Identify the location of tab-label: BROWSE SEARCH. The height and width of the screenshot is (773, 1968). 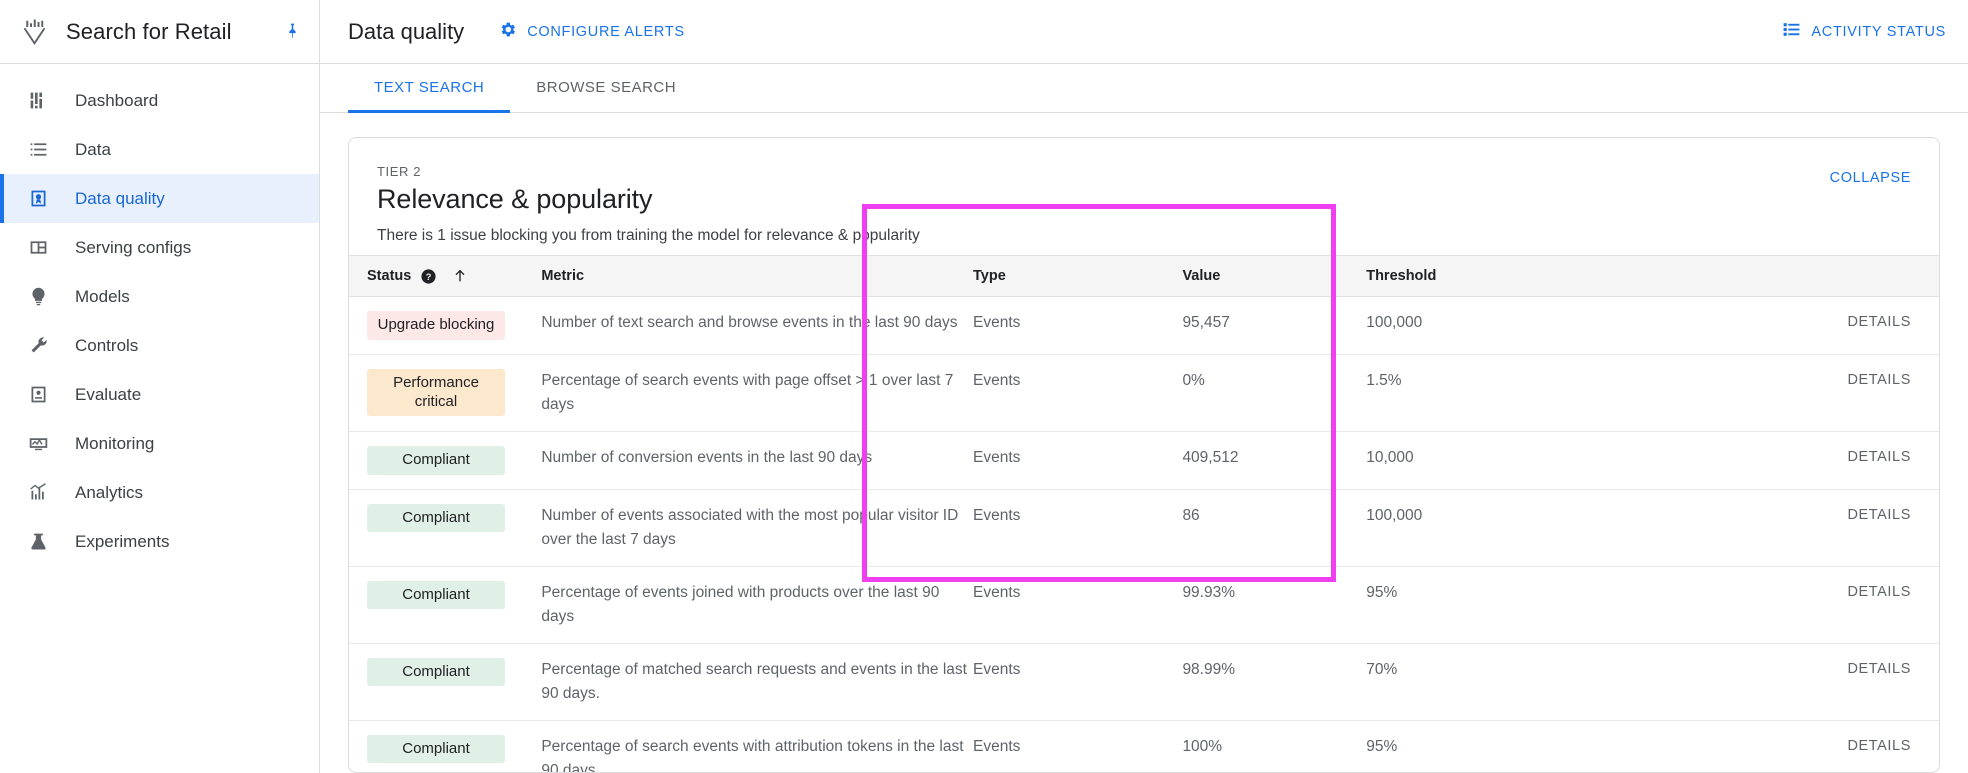
(606, 87).